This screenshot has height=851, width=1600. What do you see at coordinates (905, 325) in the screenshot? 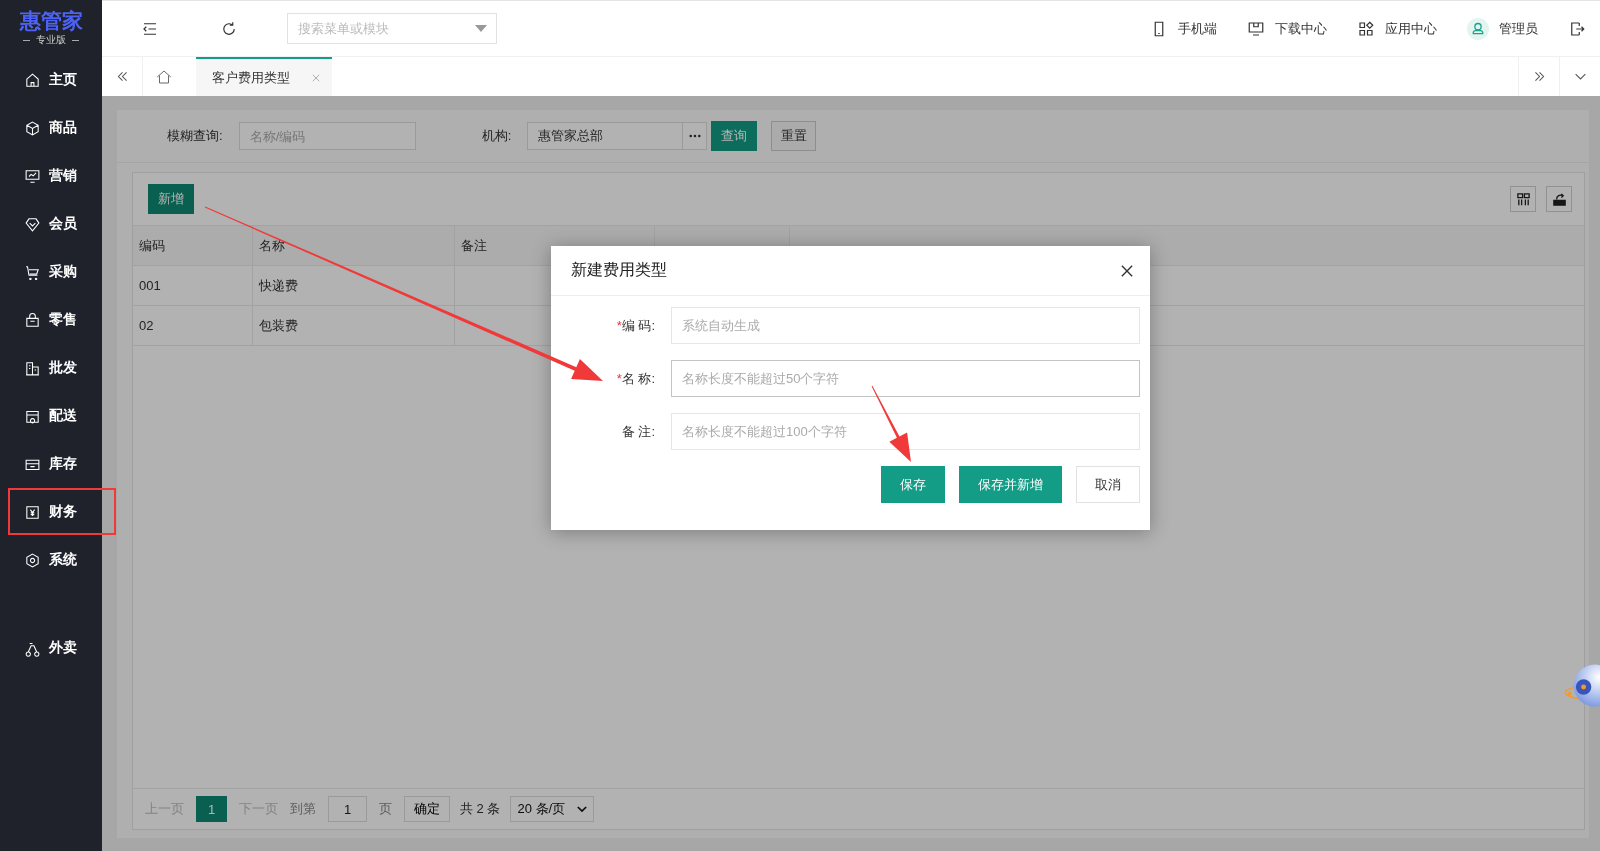
I see `input-field: 系统自动生成` at bounding box center [905, 325].